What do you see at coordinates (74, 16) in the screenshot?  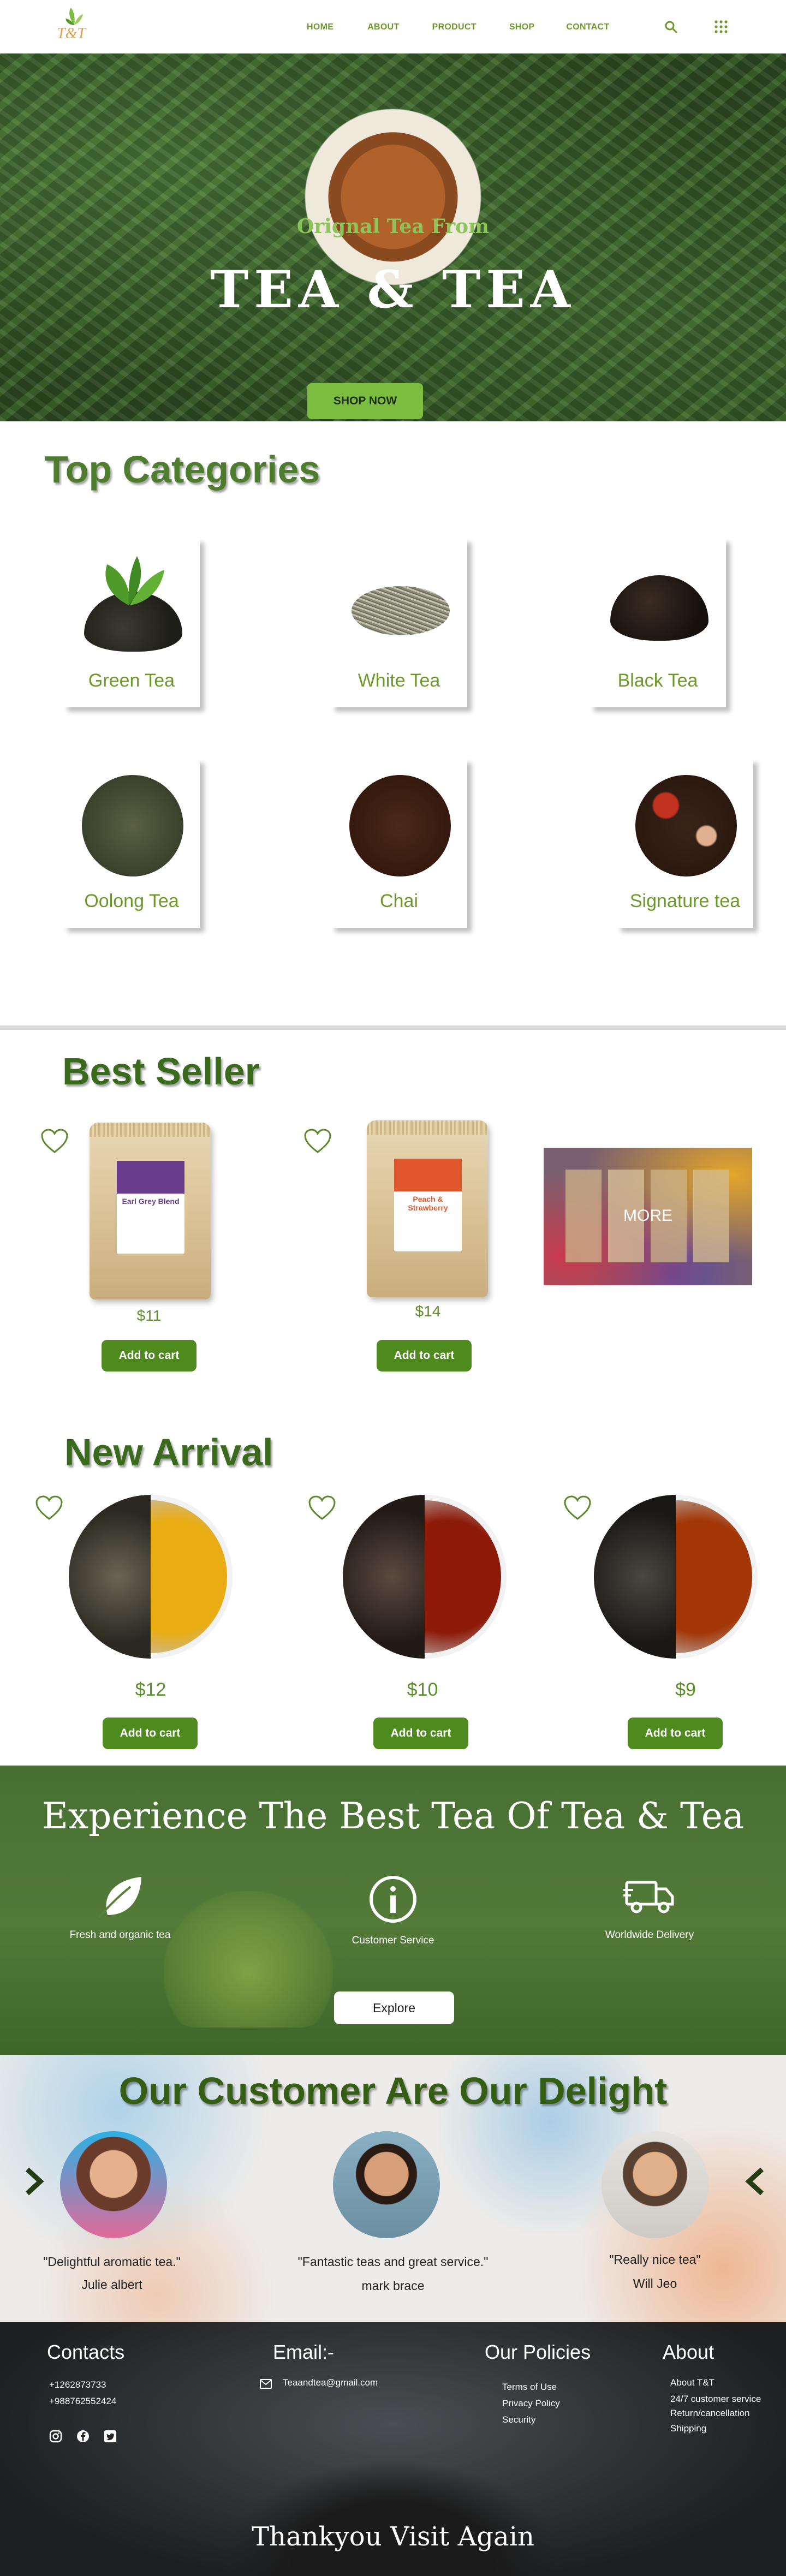 I see `leaf-logo-icon` at bounding box center [74, 16].